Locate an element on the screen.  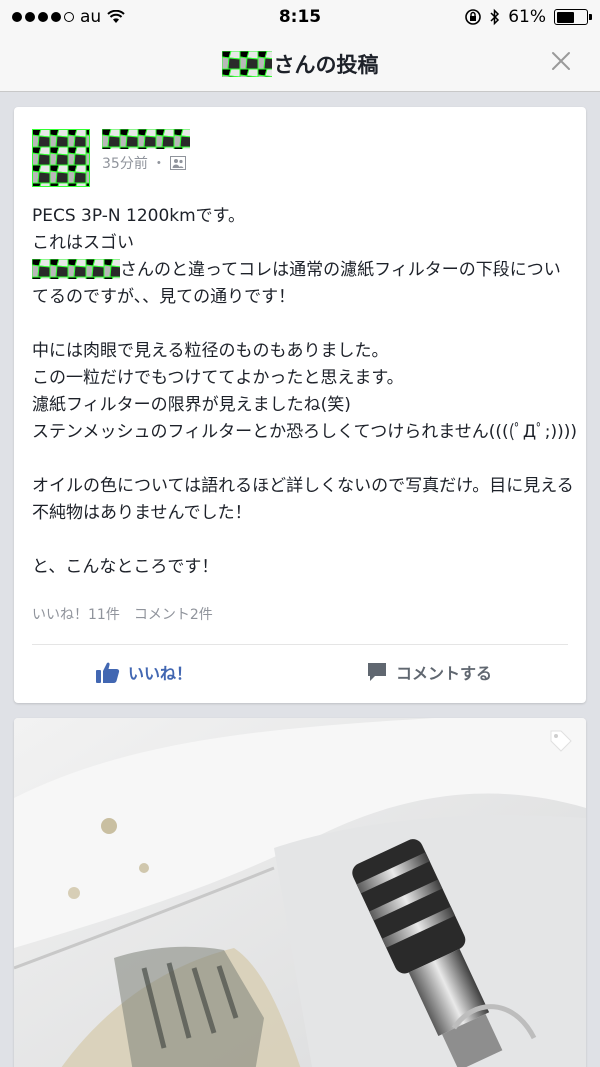
reaction-stats: いいね！11件 コメント2件 is located at coordinates (122, 614).